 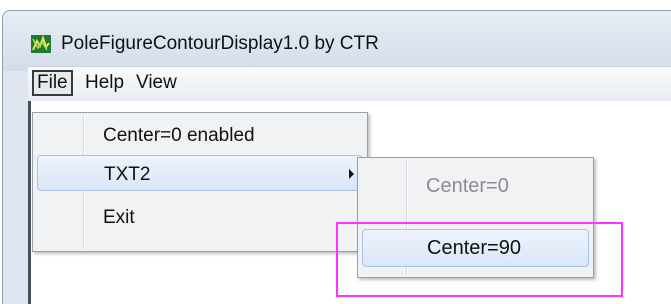 I want to click on menu-item-txt2: TXT2, so click(x=200, y=173).